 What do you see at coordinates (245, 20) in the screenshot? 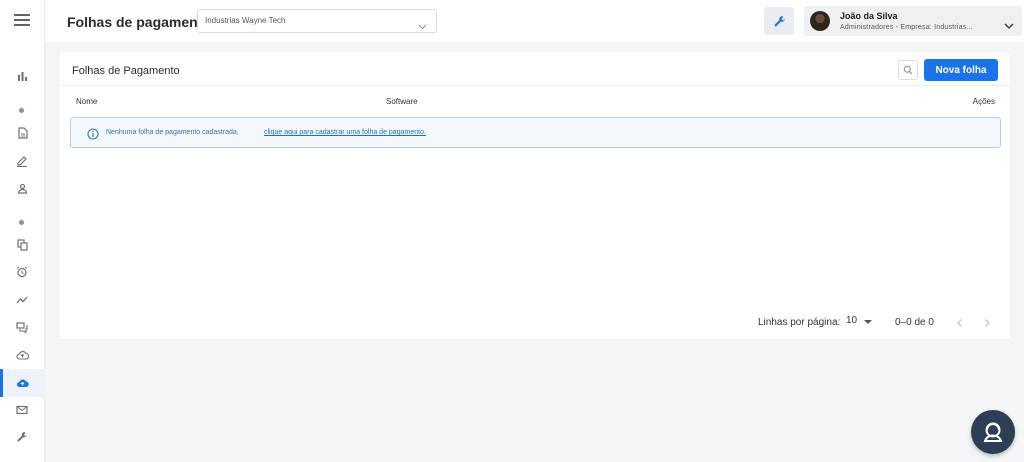
I see `company-select-value: Industrias Wayne Tech` at bounding box center [245, 20].